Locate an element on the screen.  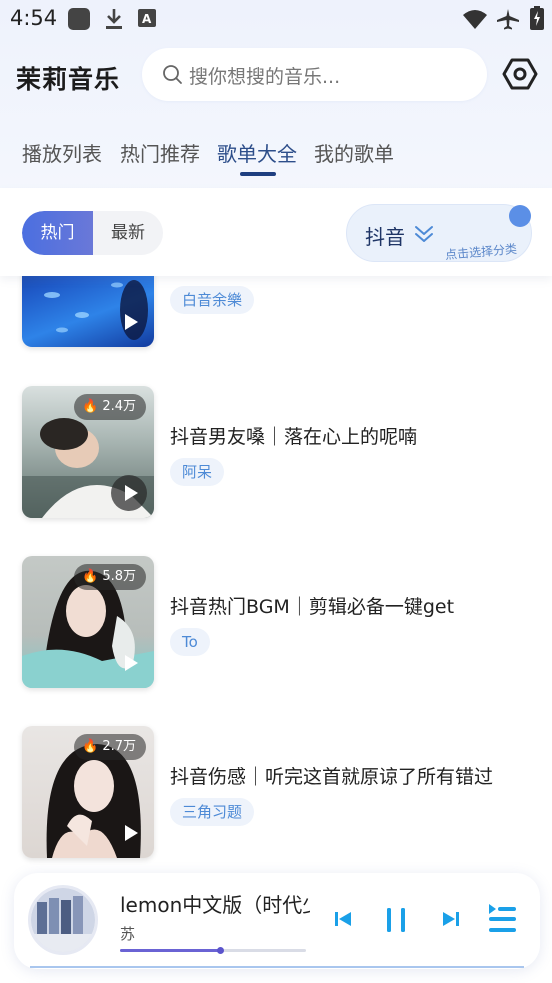
playlist-author: 阿呆 is located at coordinates (197, 472).